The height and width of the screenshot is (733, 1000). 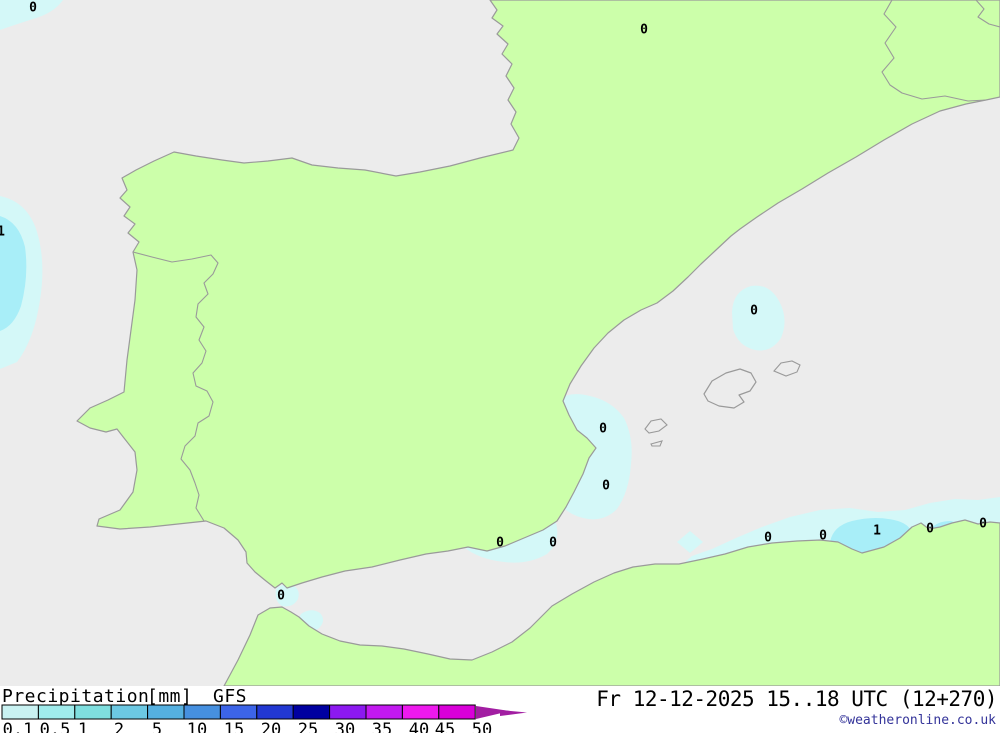 What do you see at coordinates (482, 726) in the screenshot?
I see `colorbar-tick-label: 50` at bounding box center [482, 726].